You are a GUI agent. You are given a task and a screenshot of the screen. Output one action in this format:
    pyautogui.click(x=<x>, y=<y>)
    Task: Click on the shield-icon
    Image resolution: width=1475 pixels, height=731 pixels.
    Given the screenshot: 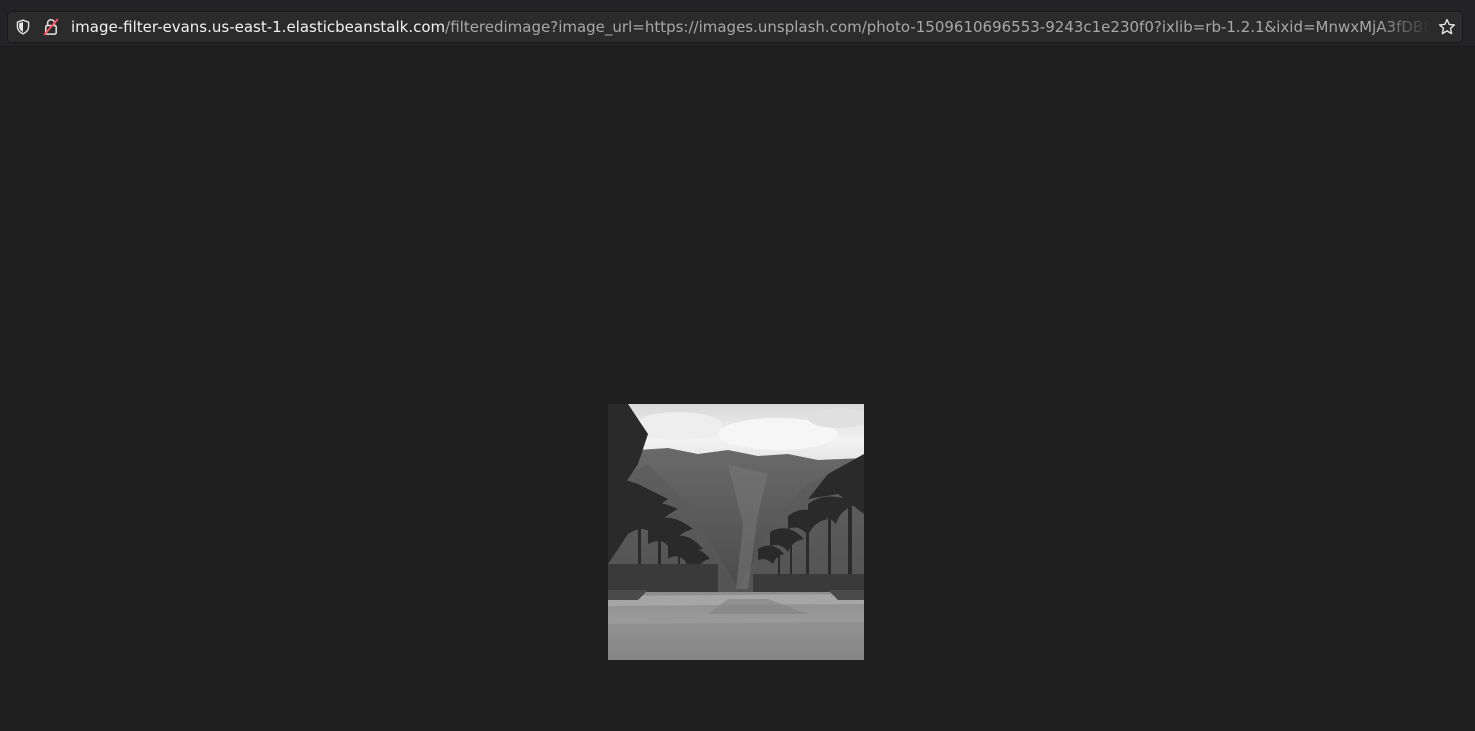 What is the action you would take?
    pyautogui.click(x=23, y=27)
    